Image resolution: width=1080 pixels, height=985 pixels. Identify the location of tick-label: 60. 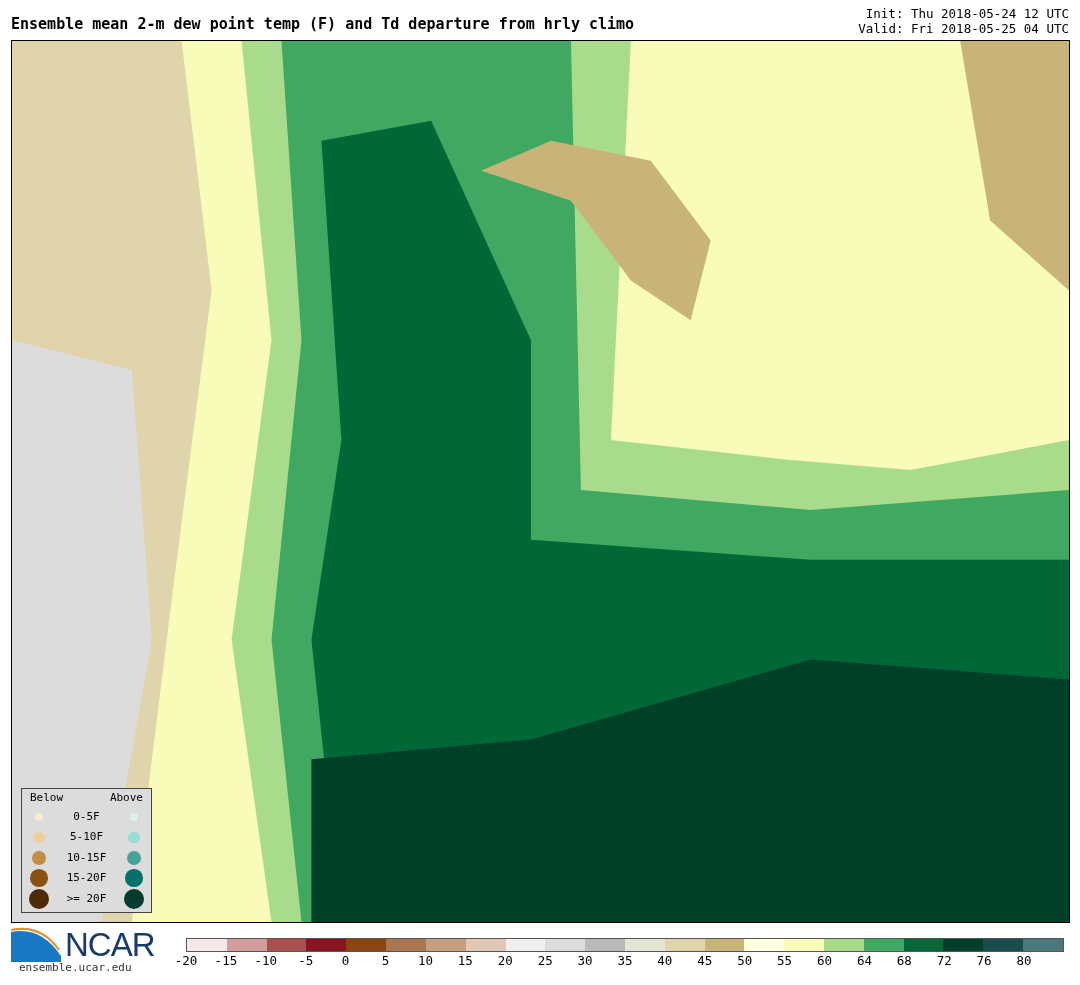
(824, 960).